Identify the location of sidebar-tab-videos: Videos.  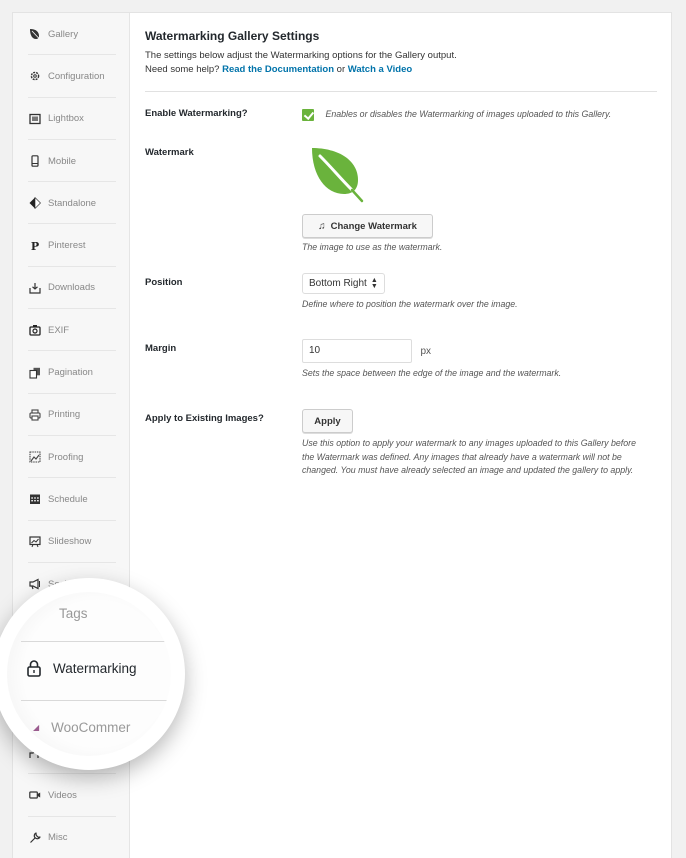
(71, 795).